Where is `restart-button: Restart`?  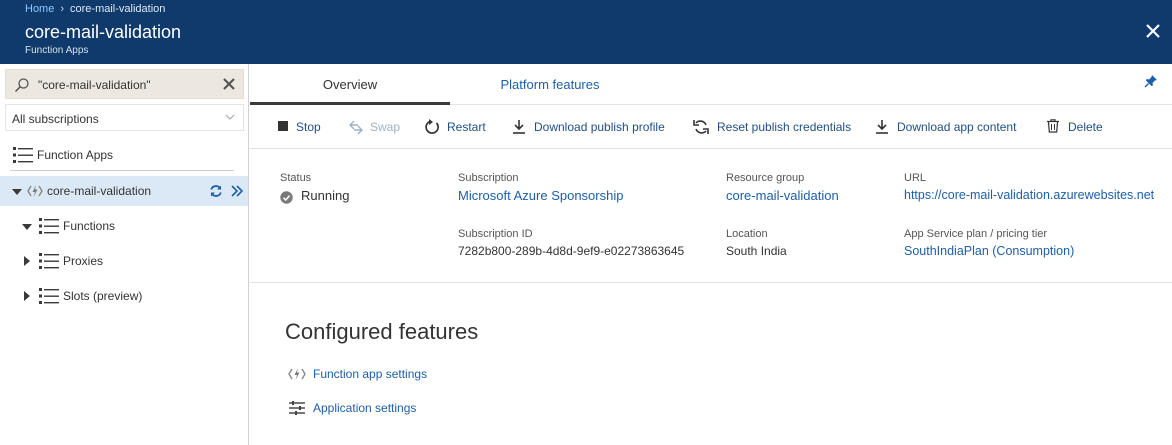 restart-button: Restart is located at coordinates (455, 128).